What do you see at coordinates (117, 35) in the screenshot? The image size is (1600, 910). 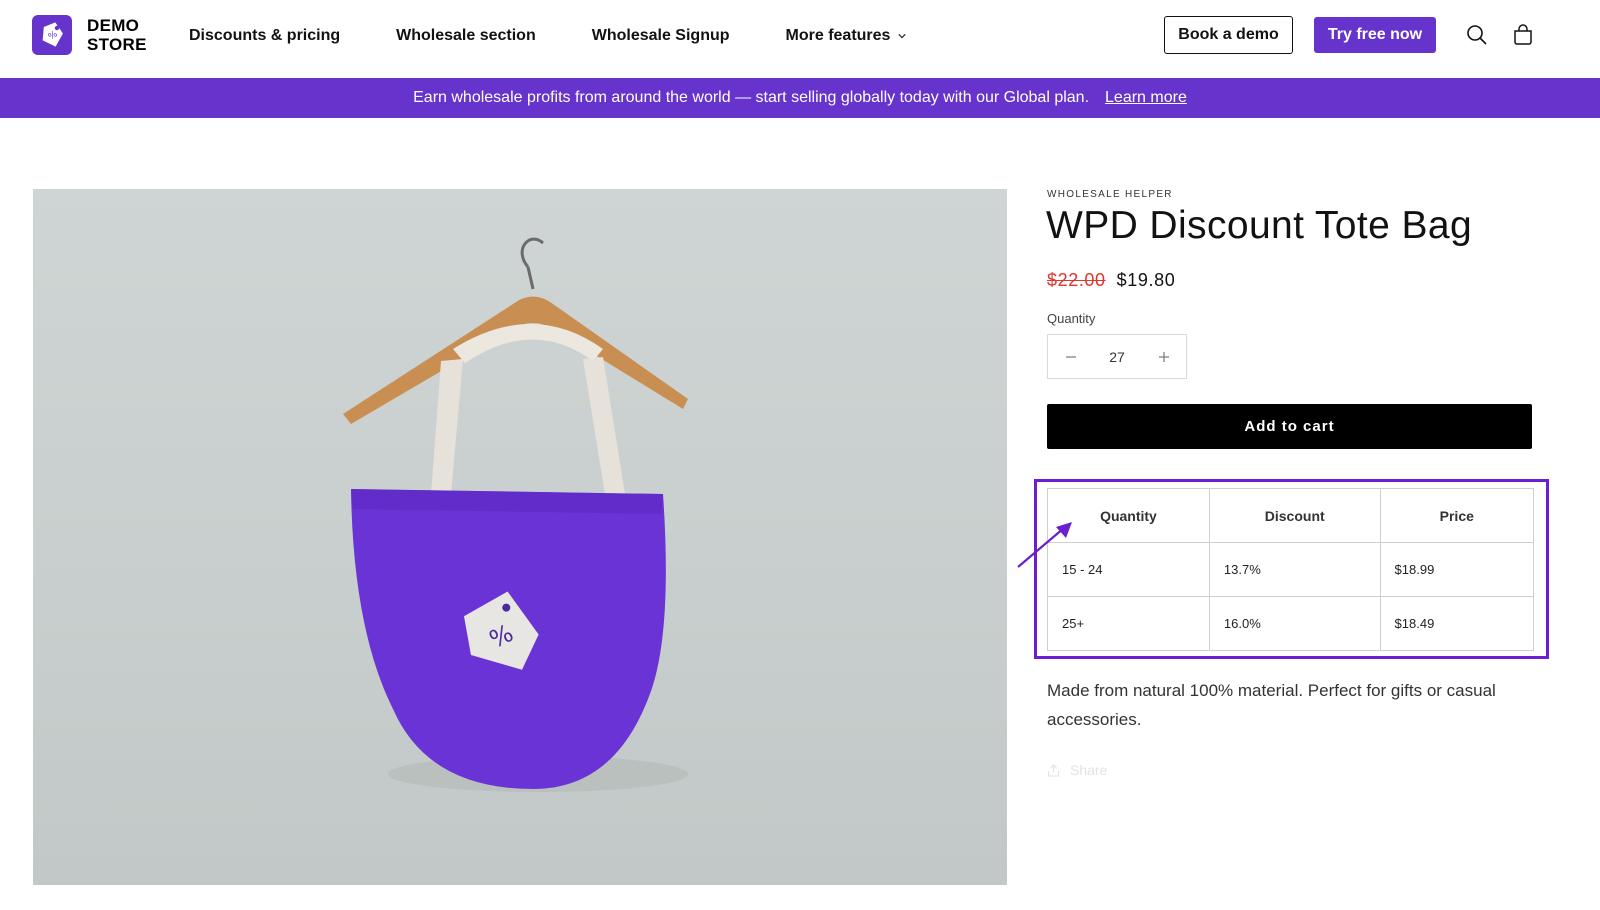 I see `store-name: DEMO STORE` at bounding box center [117, 35].